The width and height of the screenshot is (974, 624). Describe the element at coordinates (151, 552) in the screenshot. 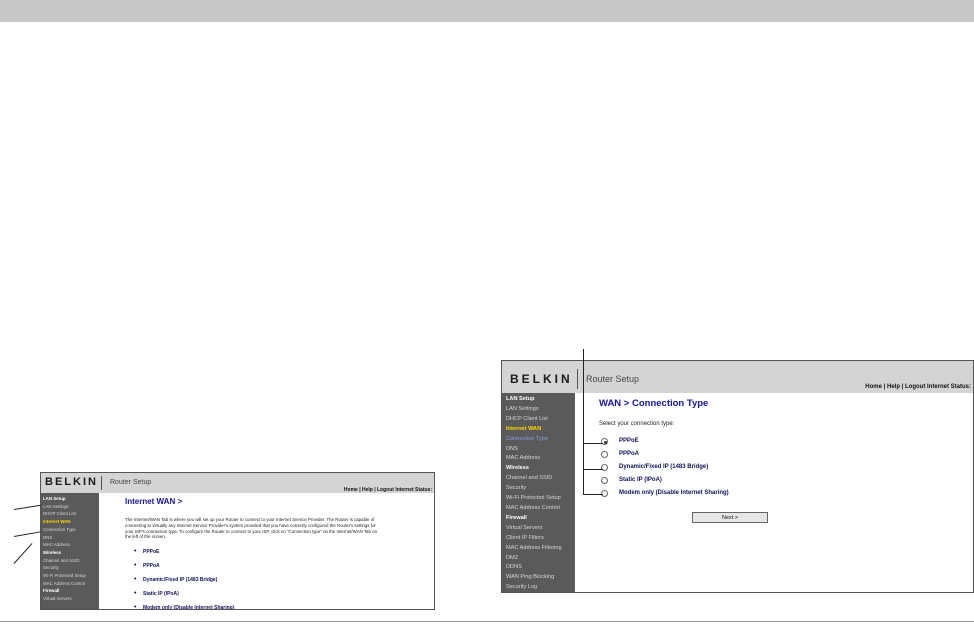

I see `option-link-pppoe: PPPoE` at that location.